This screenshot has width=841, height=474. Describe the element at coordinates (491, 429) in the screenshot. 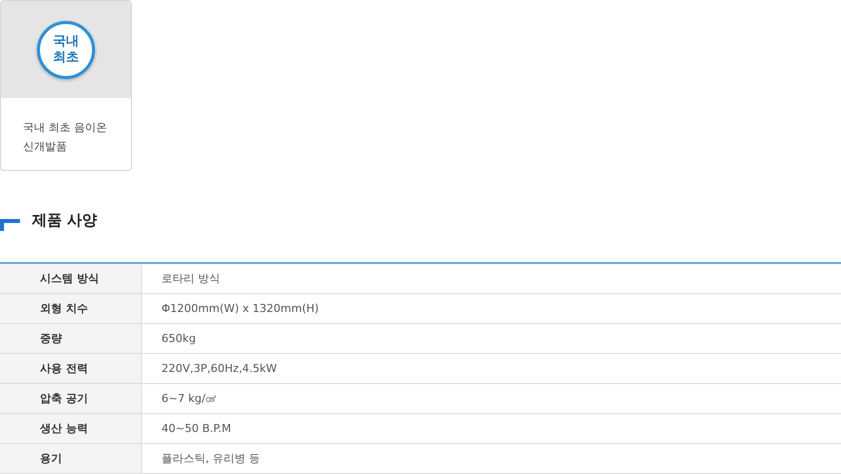

I see `spec-value: 40~50 B.P.M` at that location.